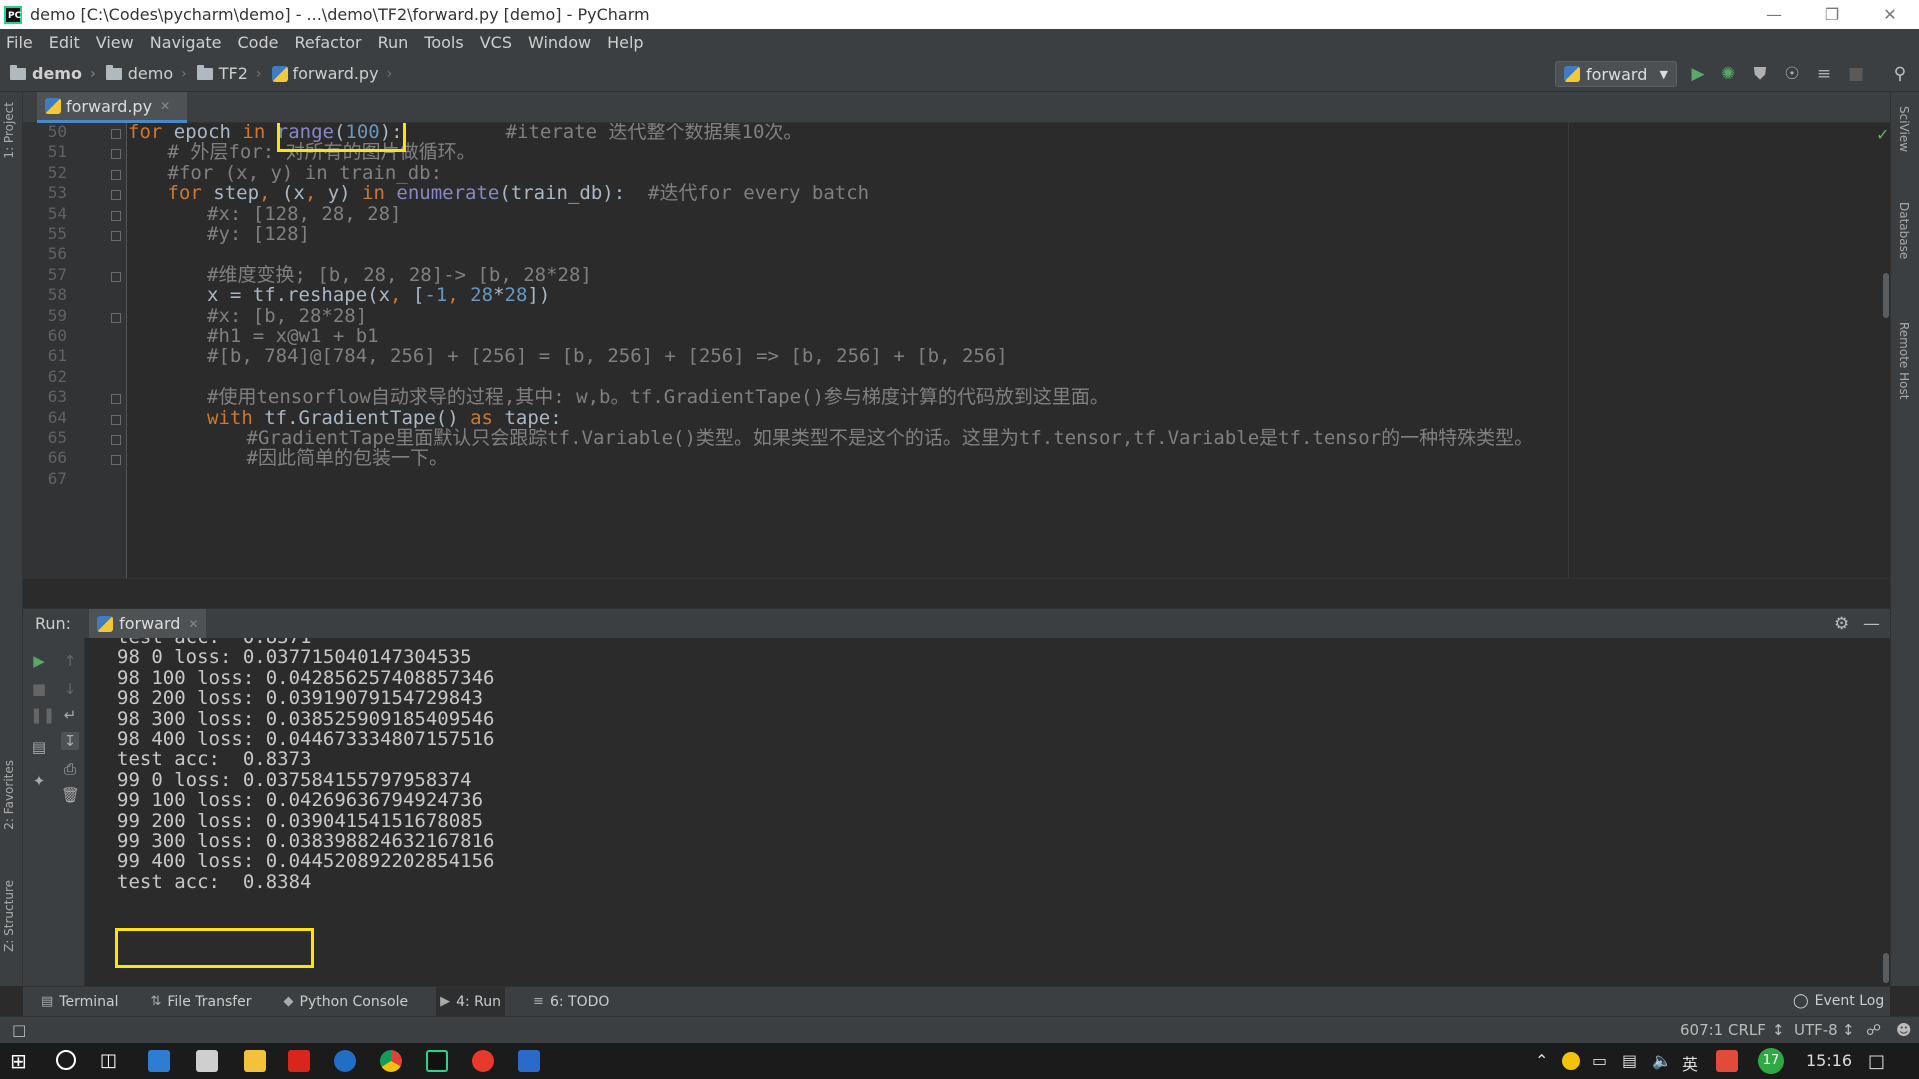  What do you see at coordinates (1792, 74) in the screenshot?
I see `profile-icon: ☉` at bounding box center [1792, 74].